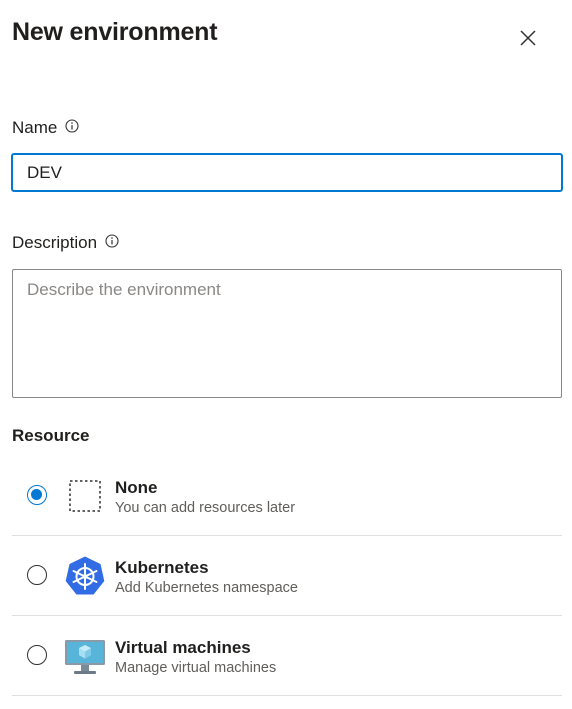  Describe the element at coordinates (287, 172) in the screenshot. I see `name-input` at that location.